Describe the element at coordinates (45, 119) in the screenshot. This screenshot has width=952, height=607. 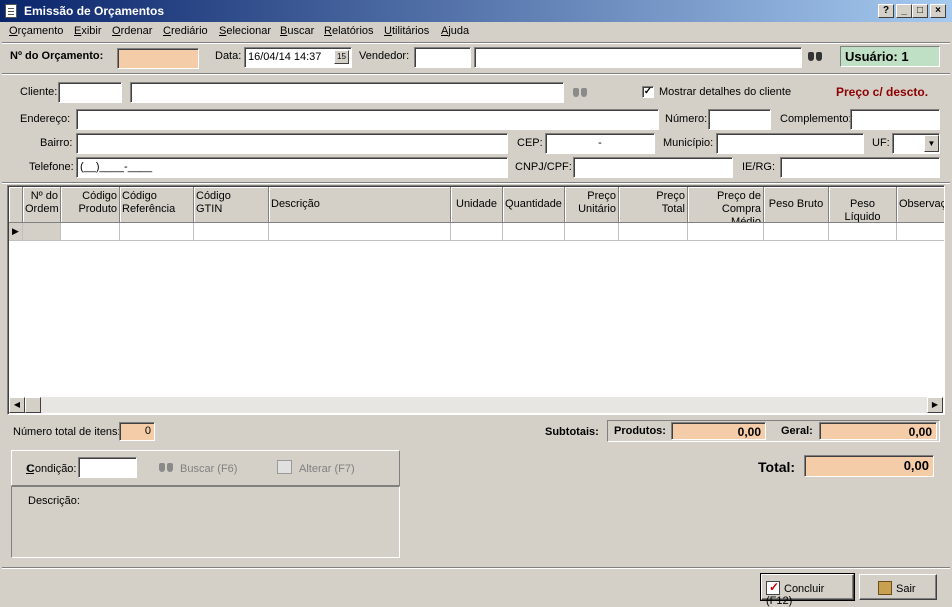
I see `endereco-label: Endereço:` at that location.